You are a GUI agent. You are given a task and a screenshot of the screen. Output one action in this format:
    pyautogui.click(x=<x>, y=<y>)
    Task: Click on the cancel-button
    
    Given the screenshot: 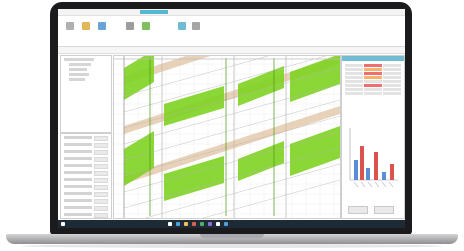 What is the action you would take?
    pyautogui.click(x=384, y=210)
    